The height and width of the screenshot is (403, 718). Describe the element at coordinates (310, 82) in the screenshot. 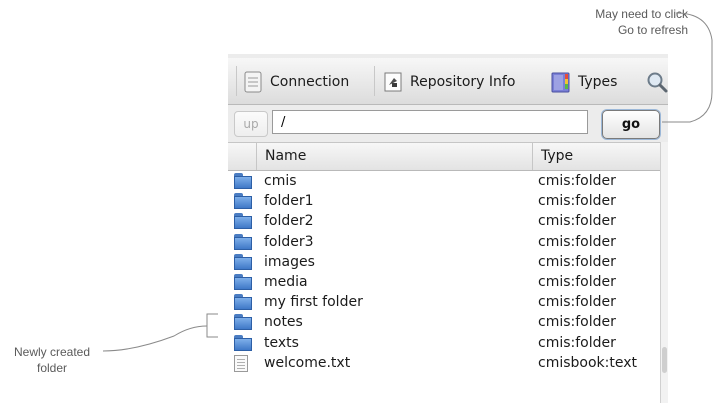

I see `connection-label: Connection` at that location.